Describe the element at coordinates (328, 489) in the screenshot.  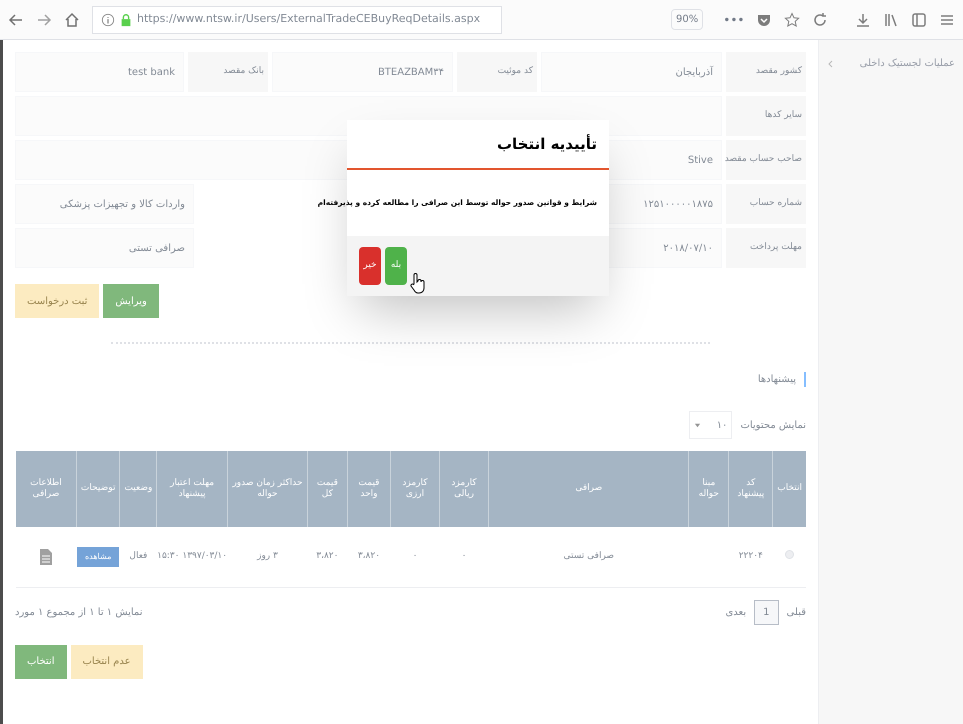
I see `column-header: قیمت کل` at that location.